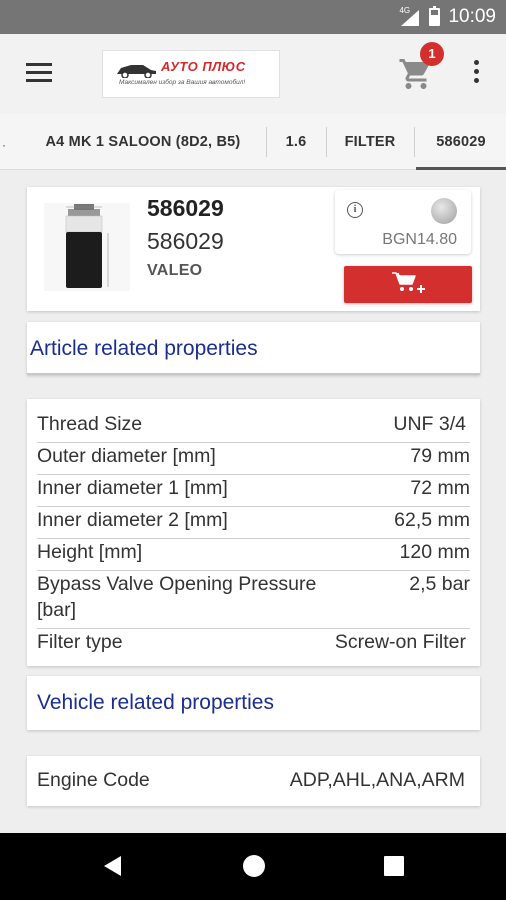  I want to click on property-value: 79 mm, so click(440, 456).